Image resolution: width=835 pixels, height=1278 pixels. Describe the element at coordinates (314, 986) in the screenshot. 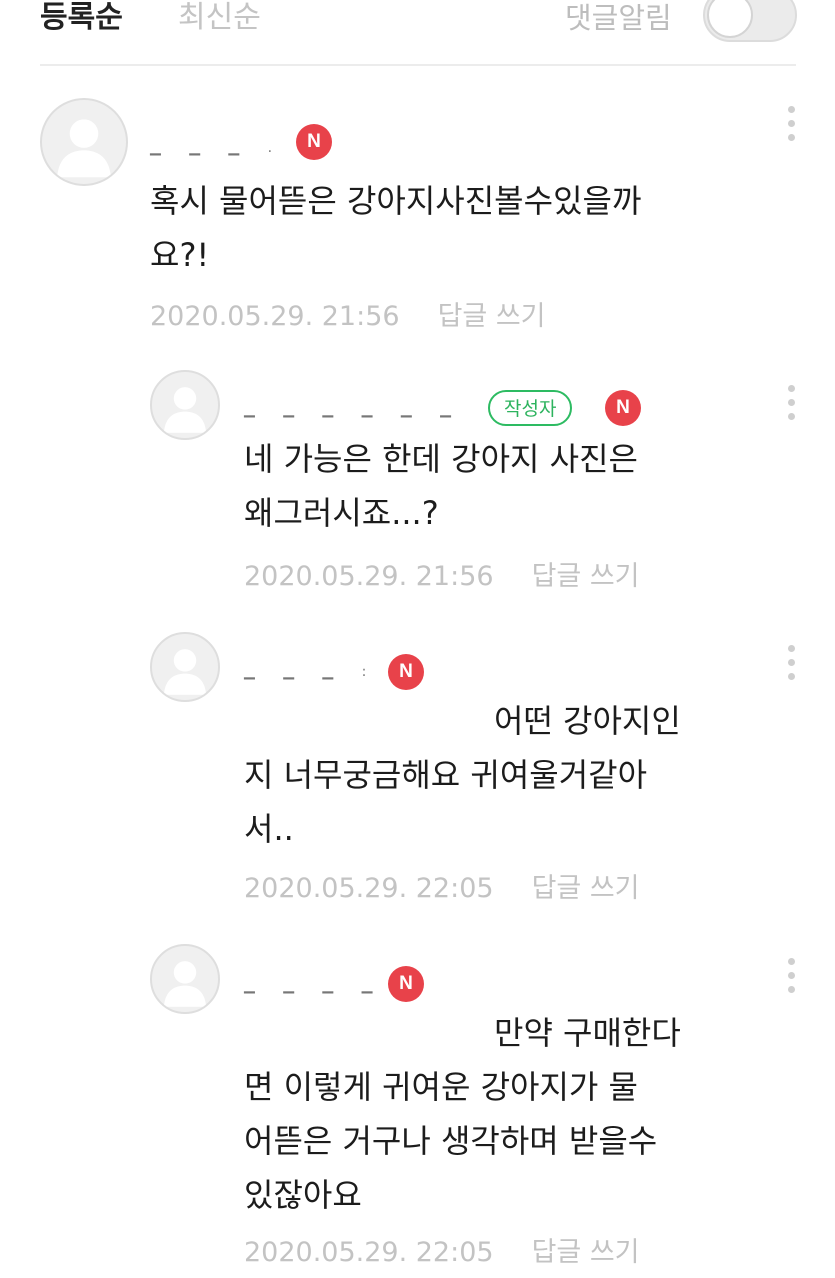

I see `masked-username: ▁ ▁ ▁ ▁` at that location.